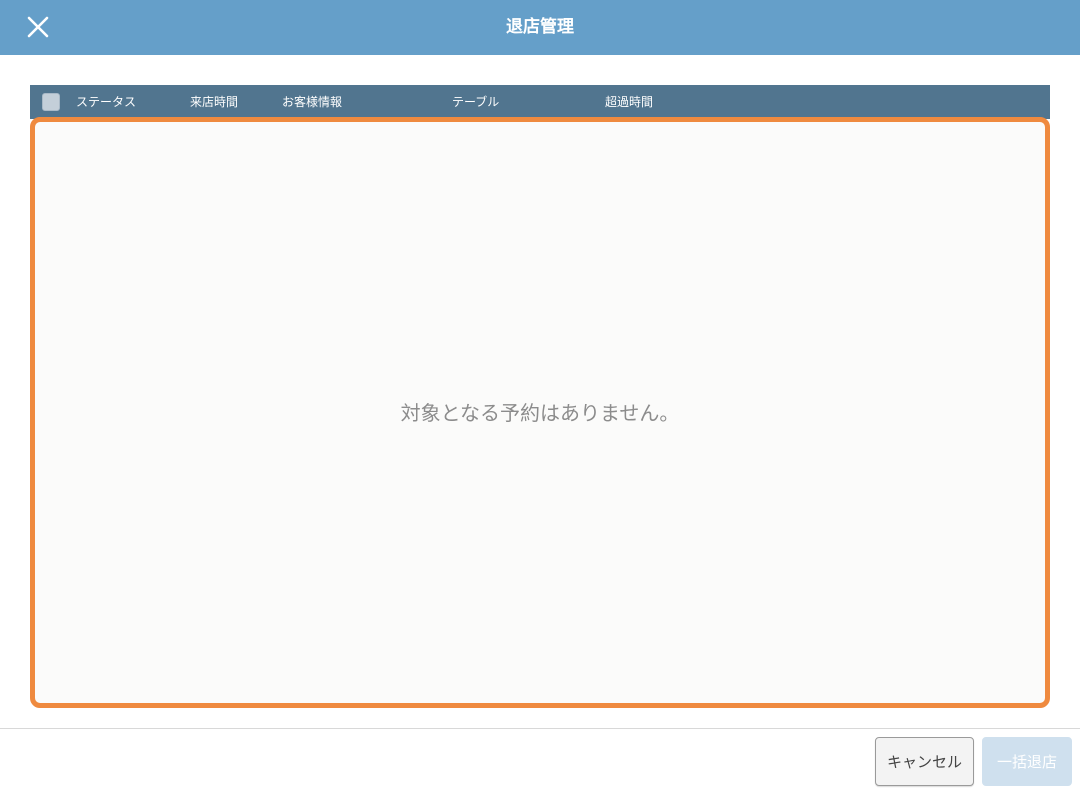 The width and height of the screenshot is (1080, 794). What do you see at coordinates (540, 102) in the screenshot?
I see `table-header: ステータス 来店時間 お客様情報 テーブル 超過時間` at bounding box center [540, 102].